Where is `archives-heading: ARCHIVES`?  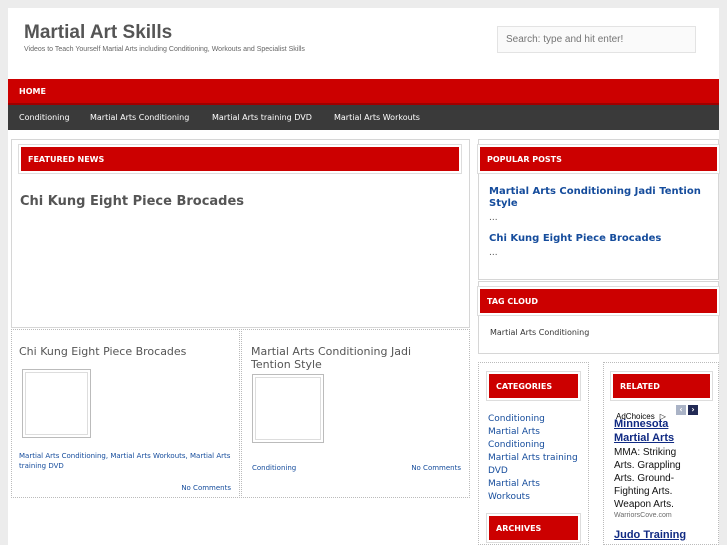 archives-heading: ARCHIVES is located at coordinates (533, 528).